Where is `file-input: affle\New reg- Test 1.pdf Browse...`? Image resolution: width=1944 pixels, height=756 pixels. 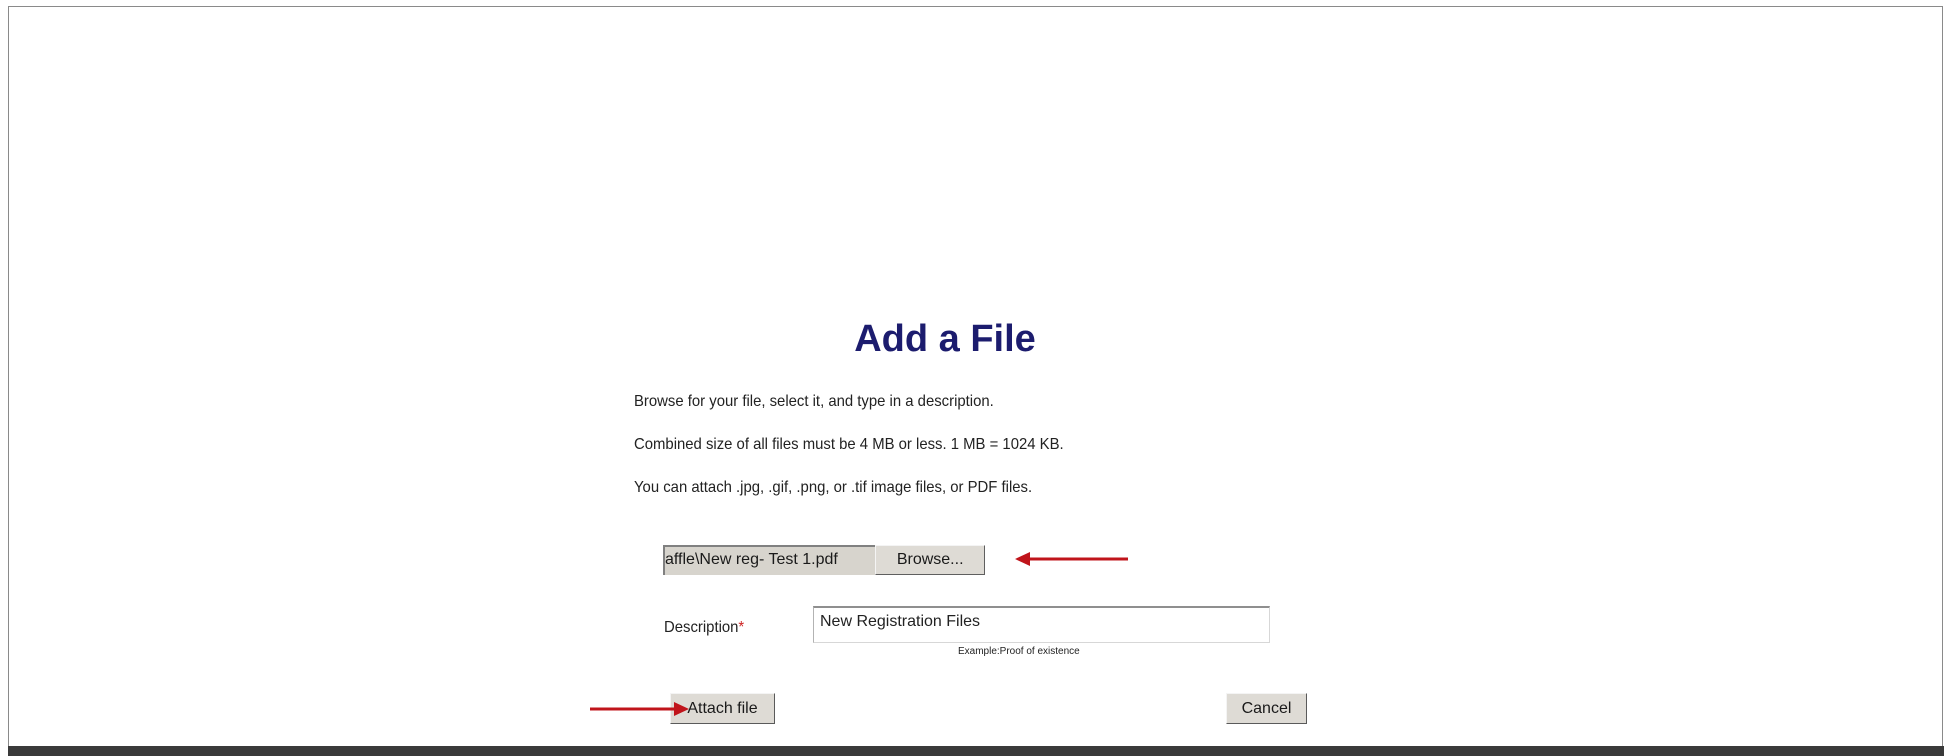 file-input: affle\New reg- Test 1.pdf Browse... is located at coordinates (824, 560).